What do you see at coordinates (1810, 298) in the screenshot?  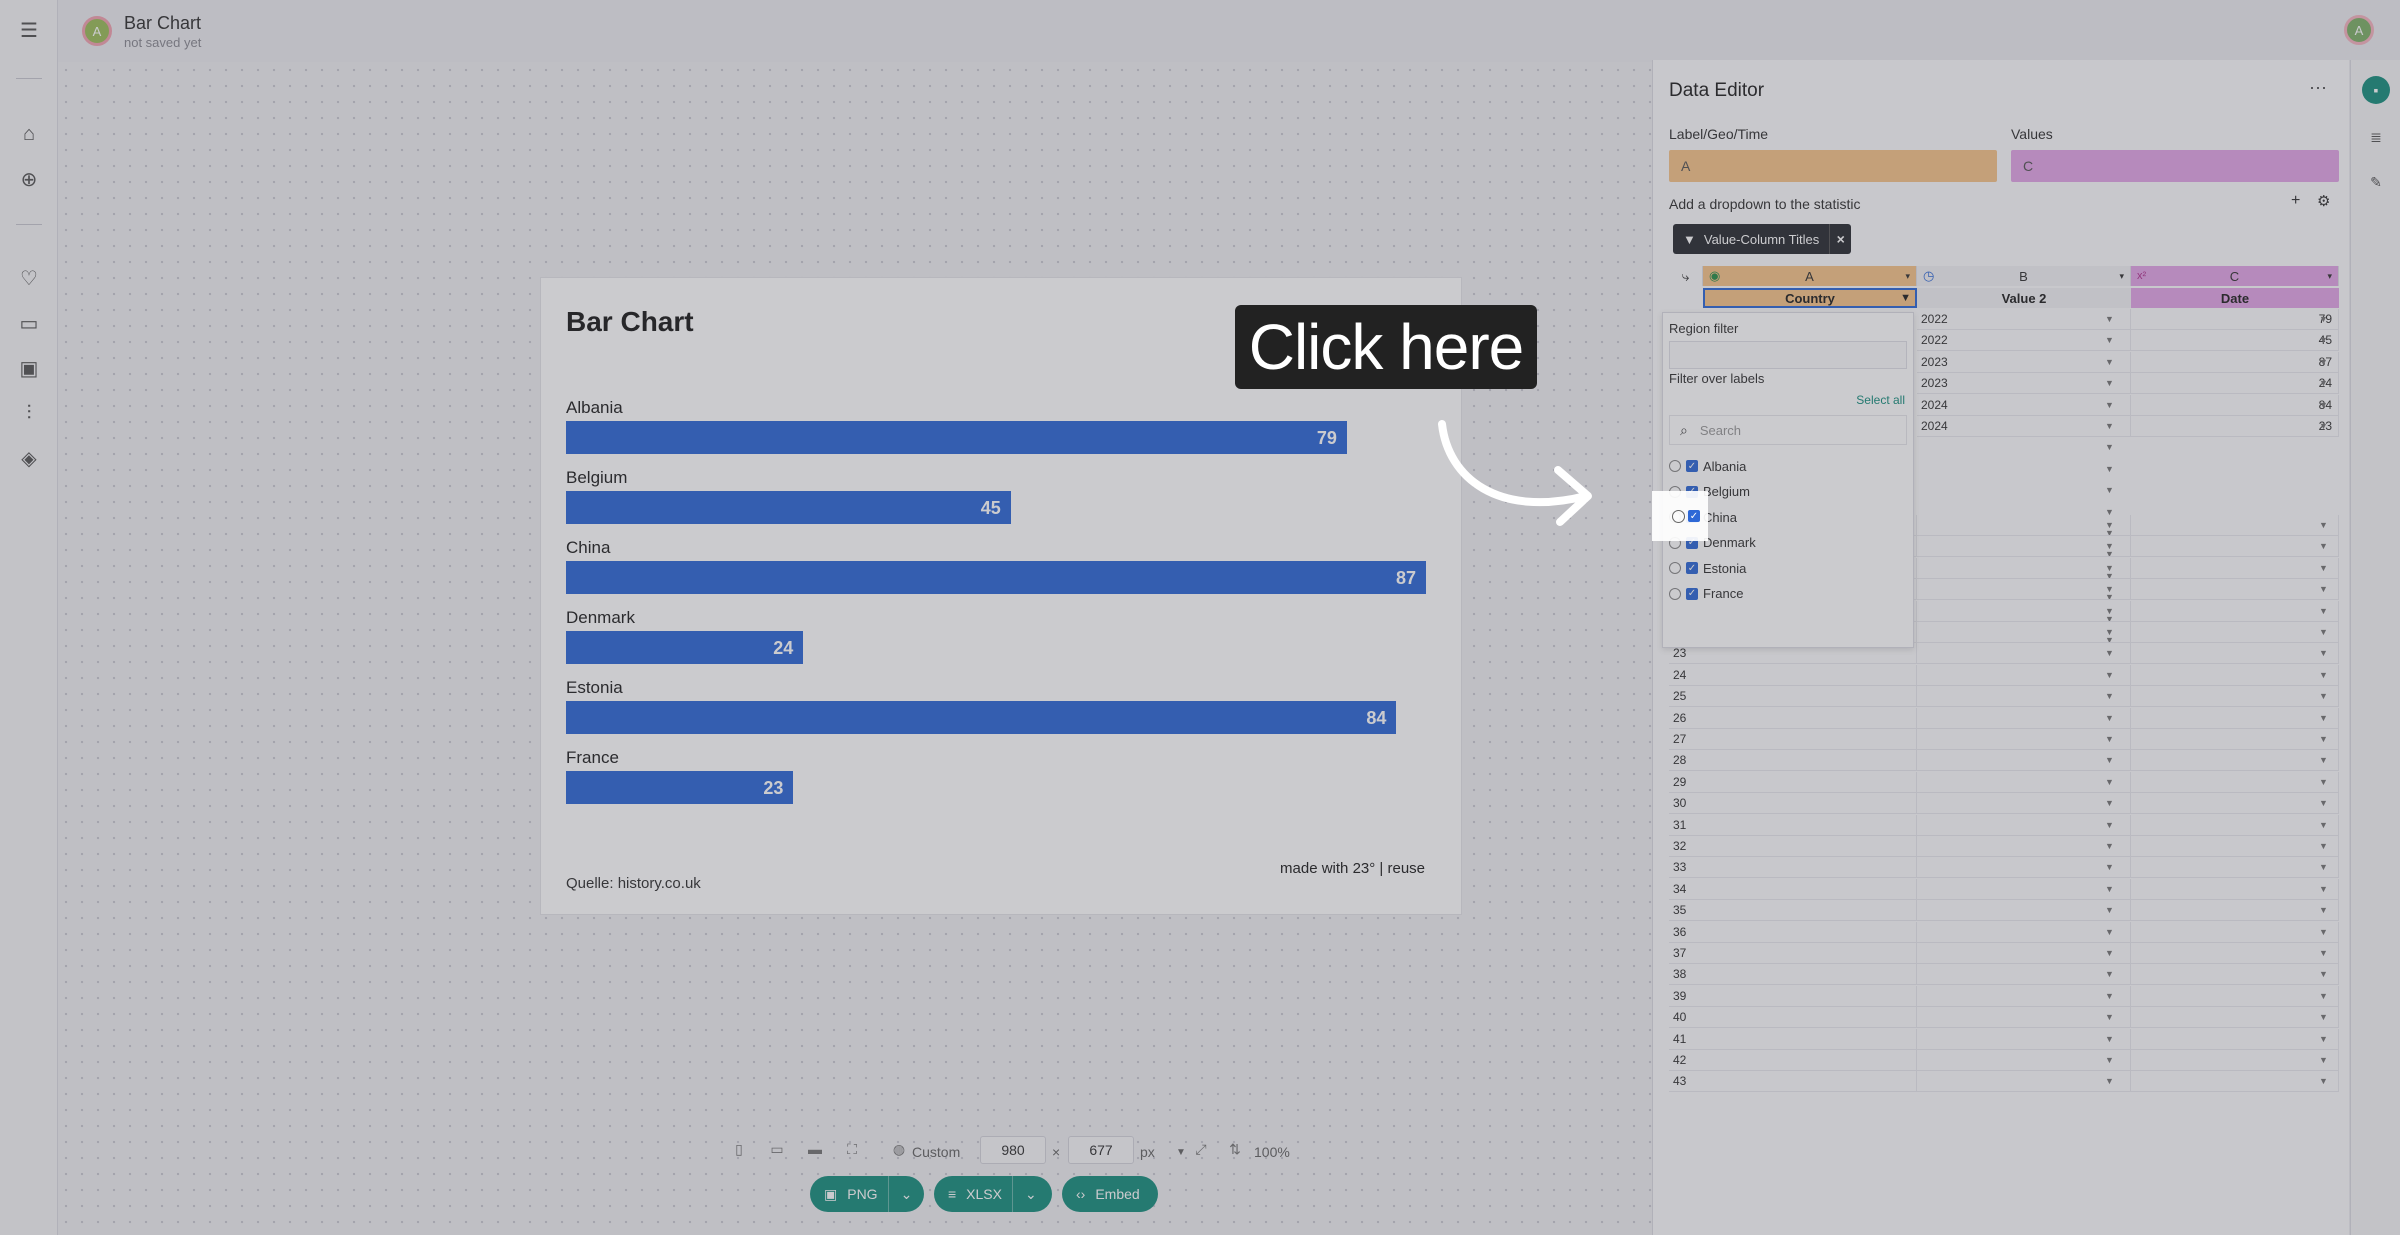 I see `column-title-country: Country ▼` at bounding box center [1810, 298].